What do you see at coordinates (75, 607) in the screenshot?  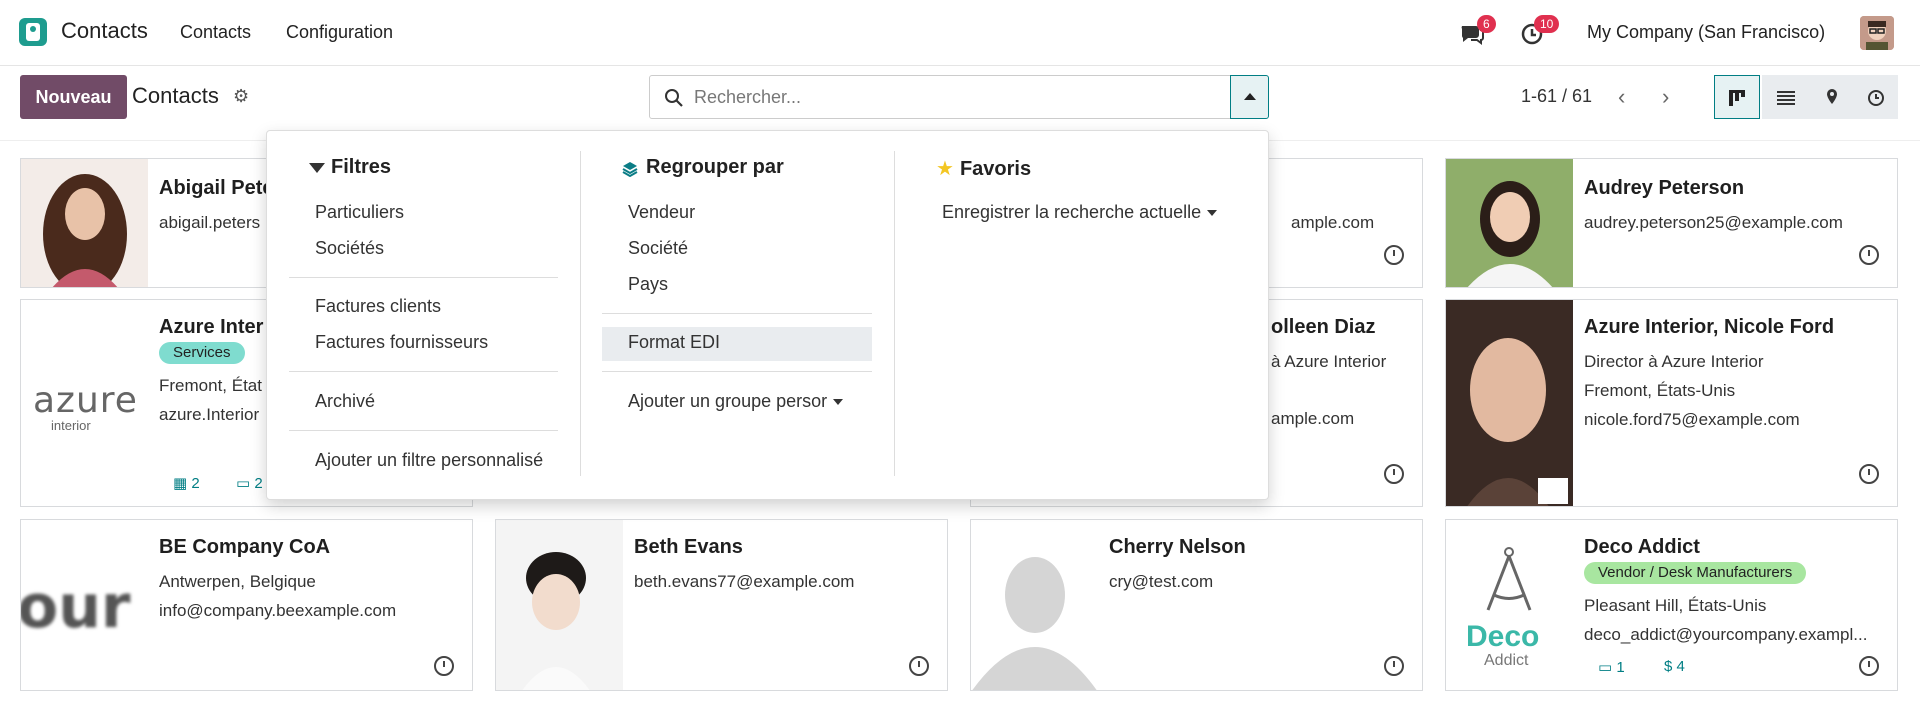 I see `company-logo: our` at bounding box center [75, 607].